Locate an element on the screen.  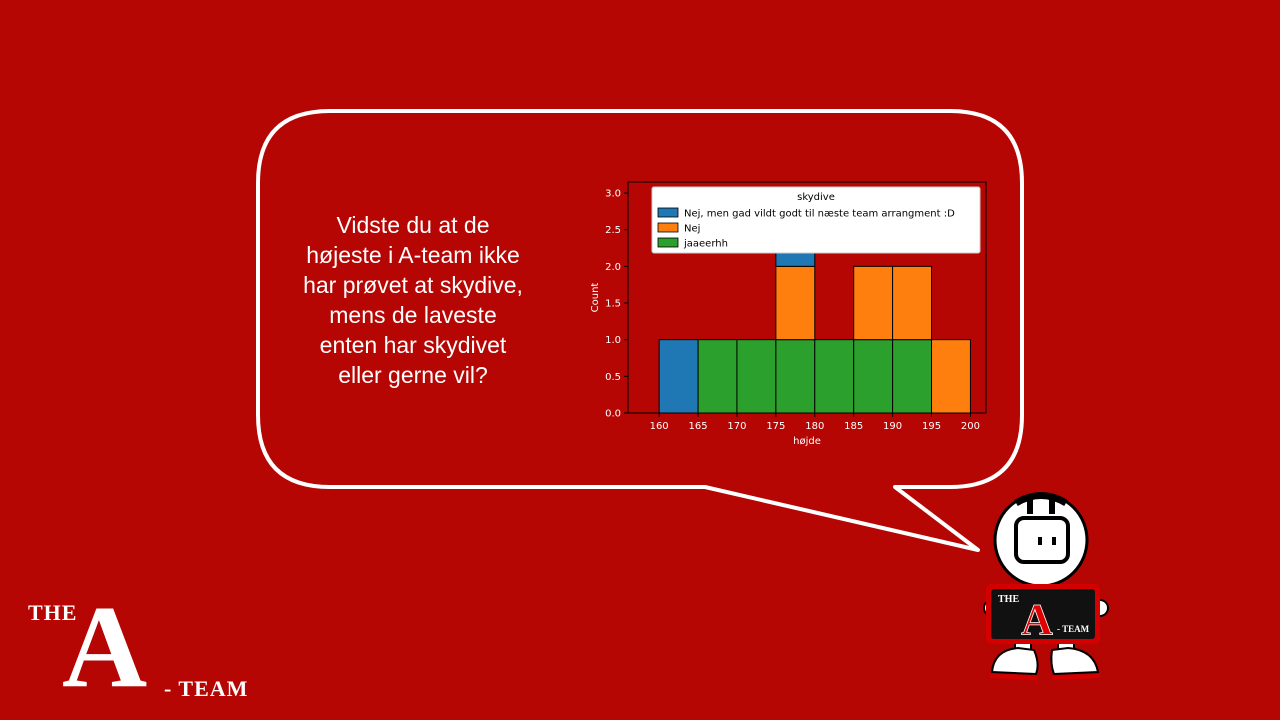
x-tick-label: 195 is located at coordinates (931, 426).